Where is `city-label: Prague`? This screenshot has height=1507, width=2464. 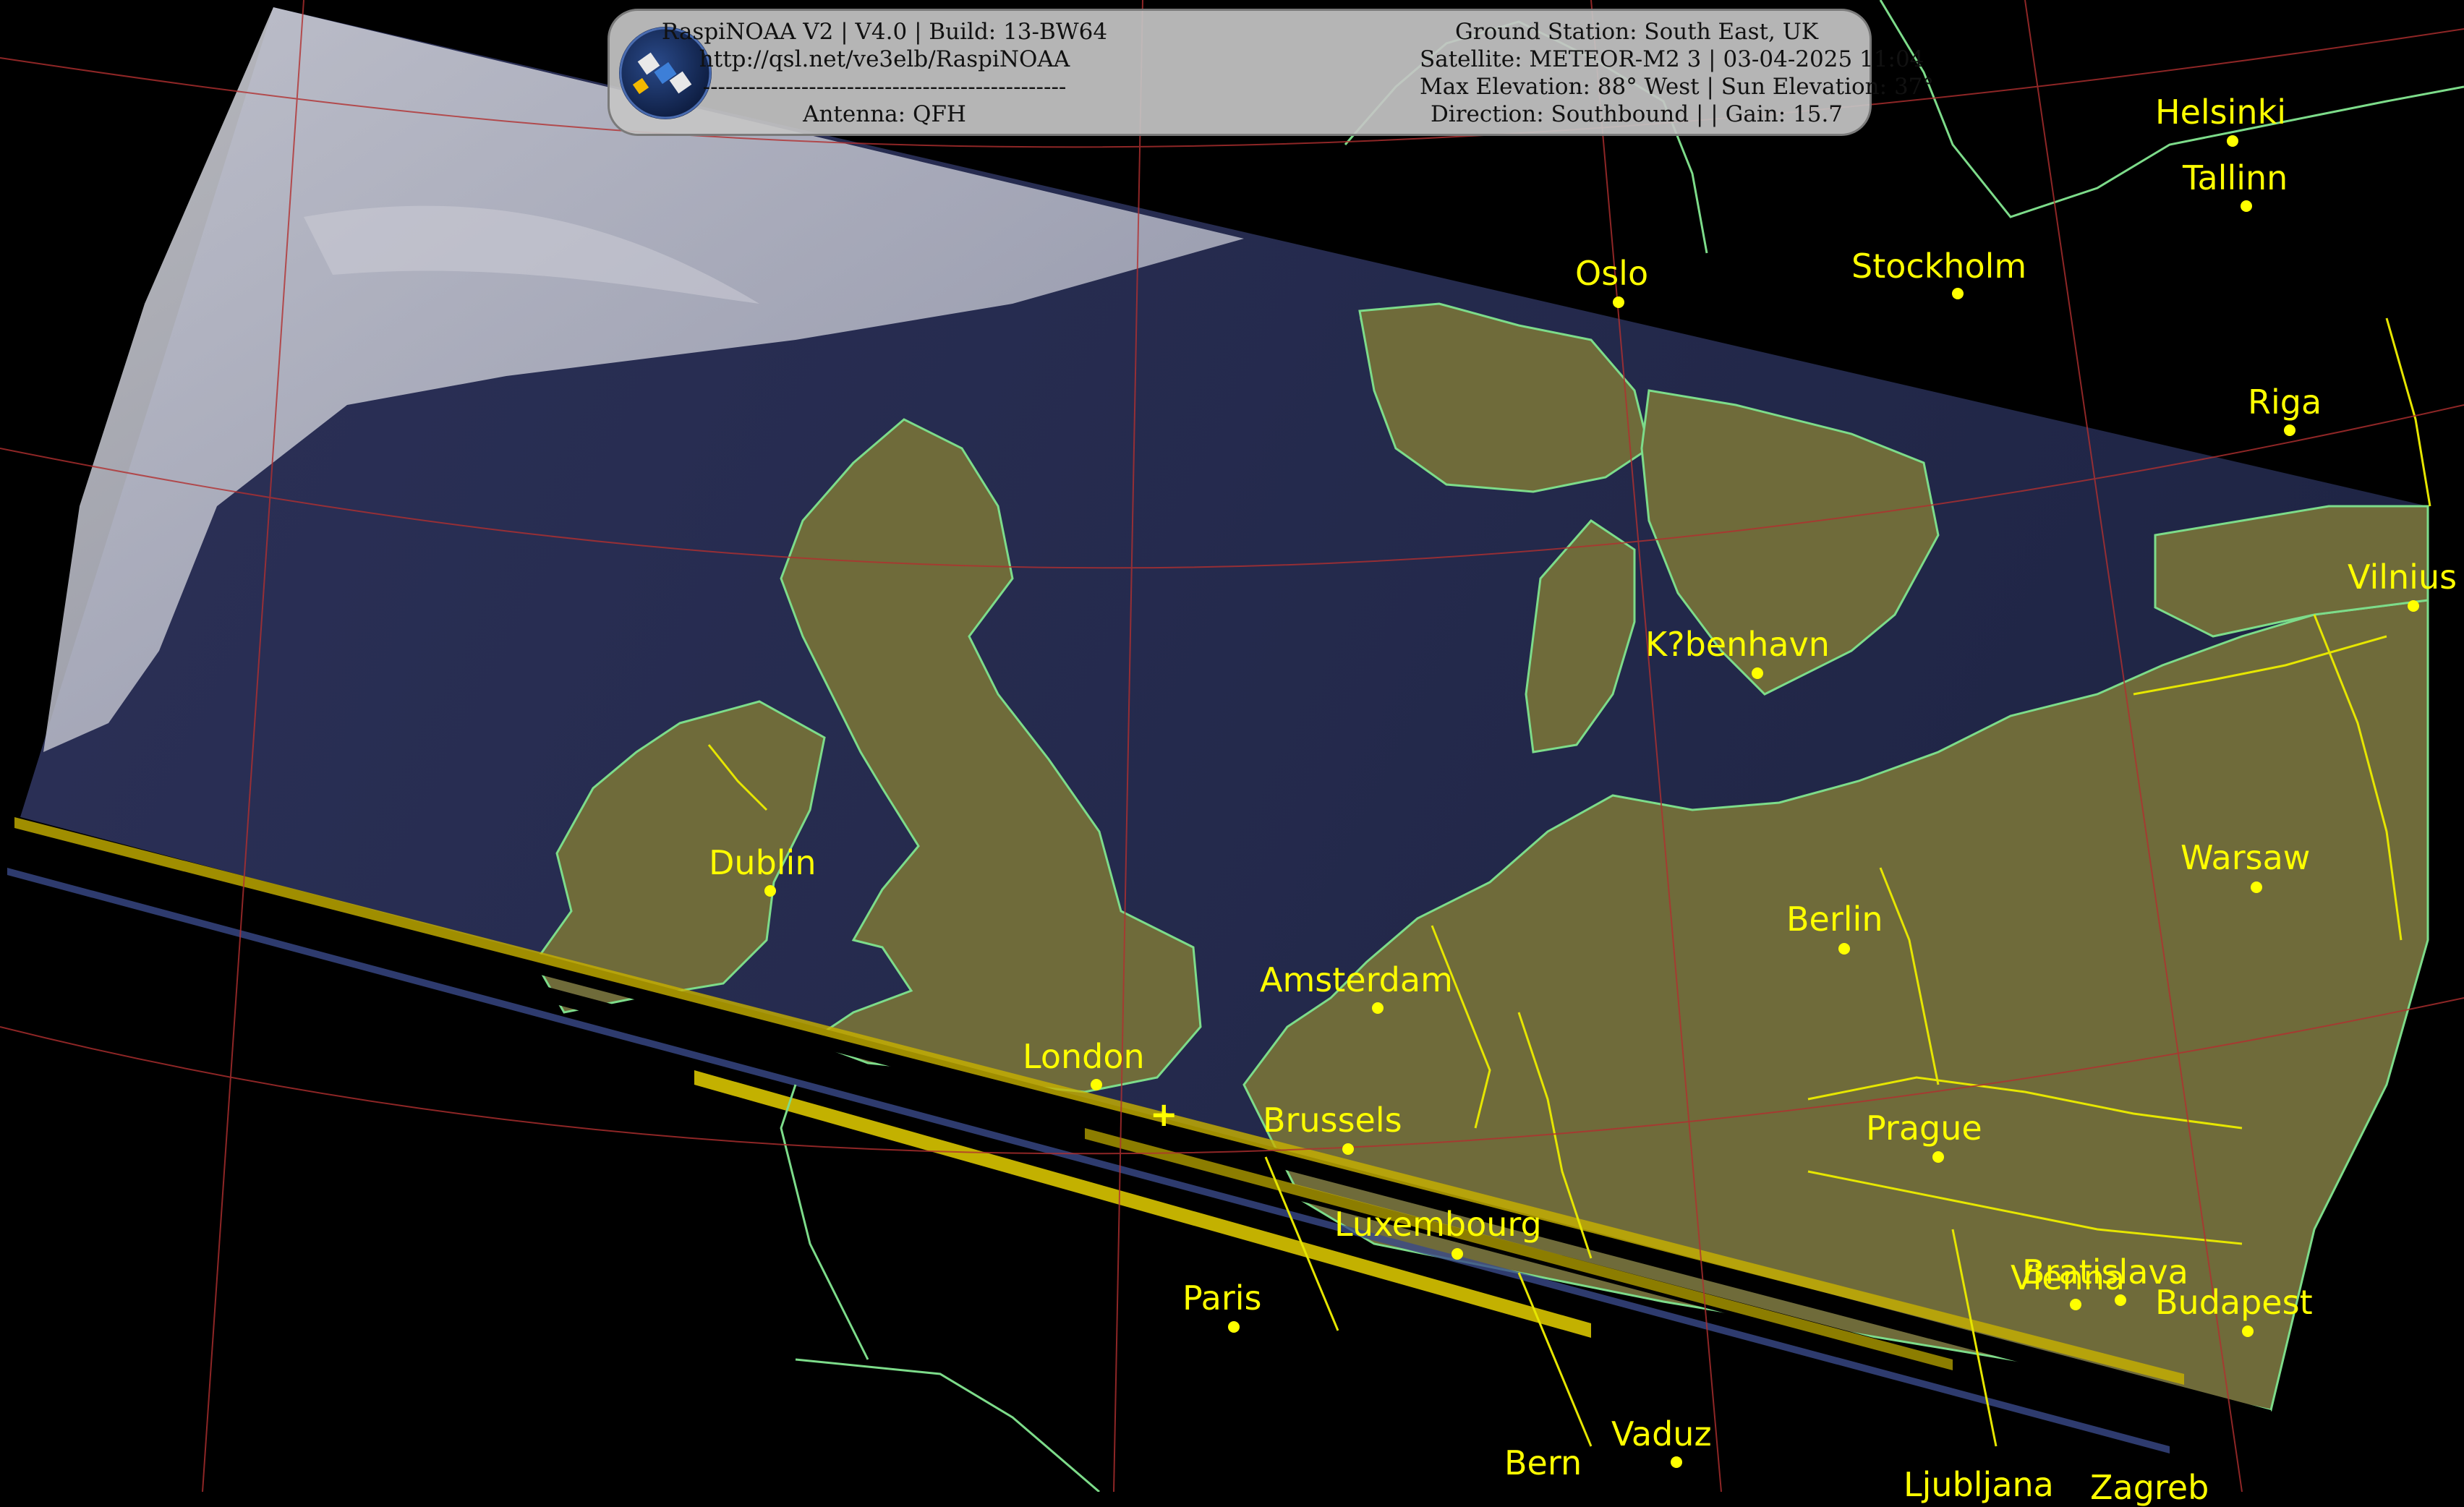
city-label: Prague is located at coordinates (1924, 1128).